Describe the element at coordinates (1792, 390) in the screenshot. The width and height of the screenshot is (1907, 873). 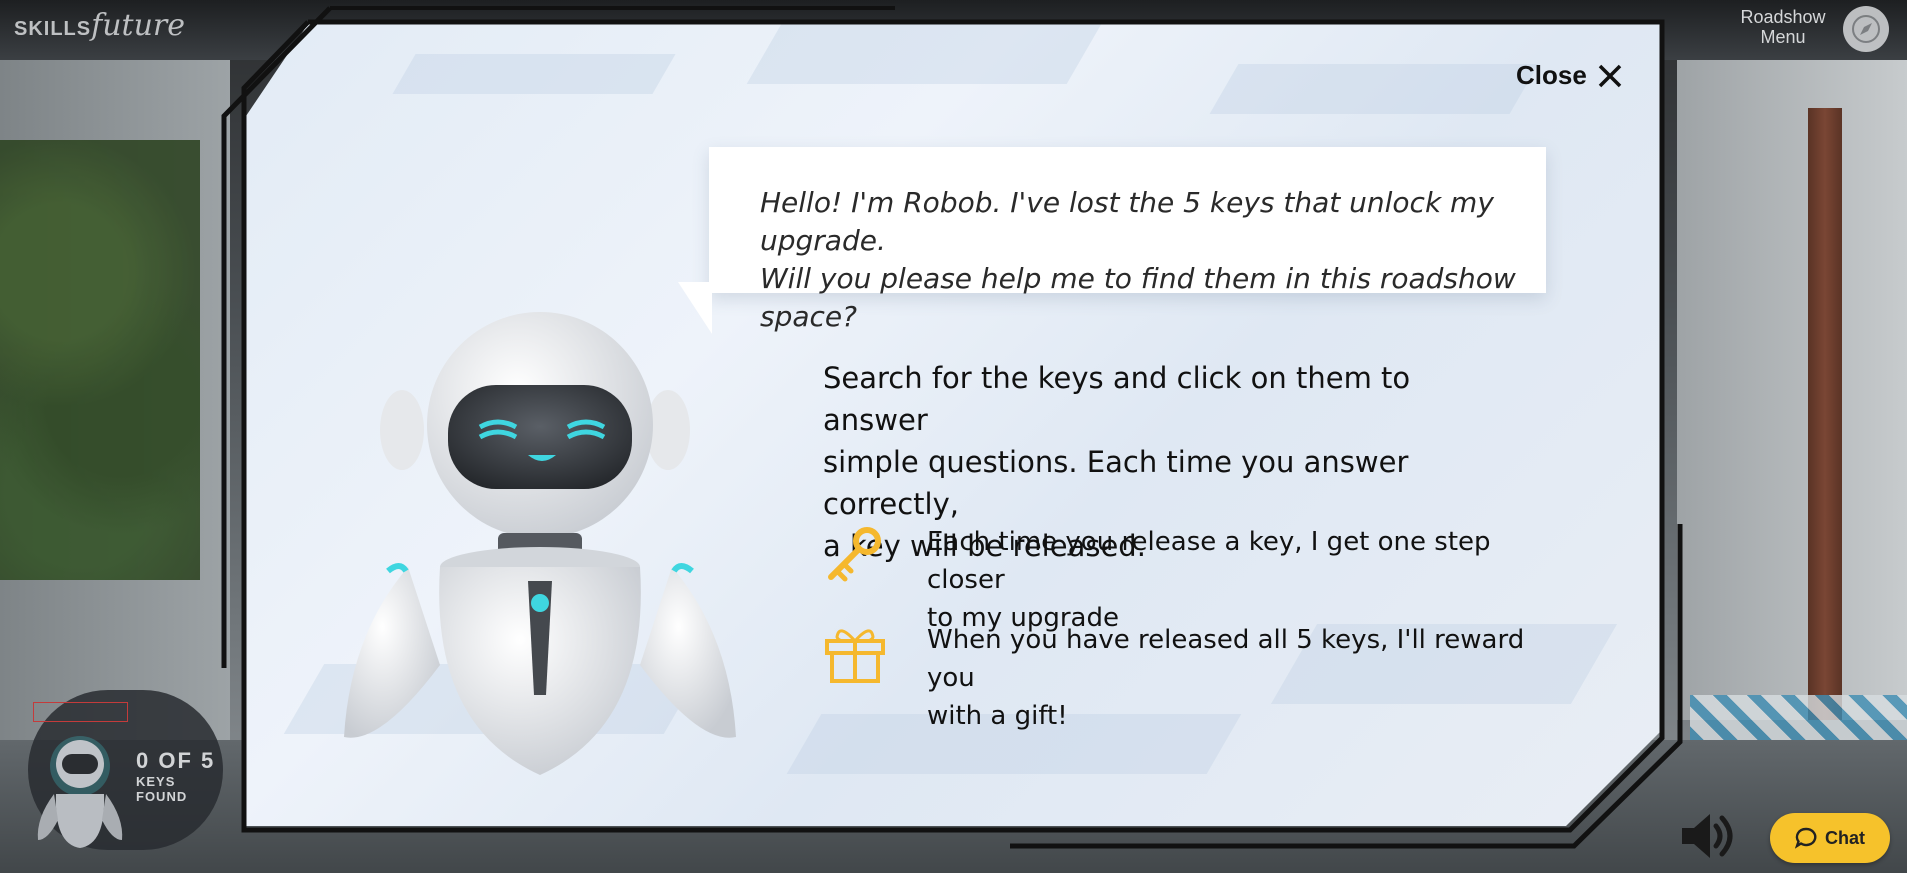
I see `right-wall` at that location.